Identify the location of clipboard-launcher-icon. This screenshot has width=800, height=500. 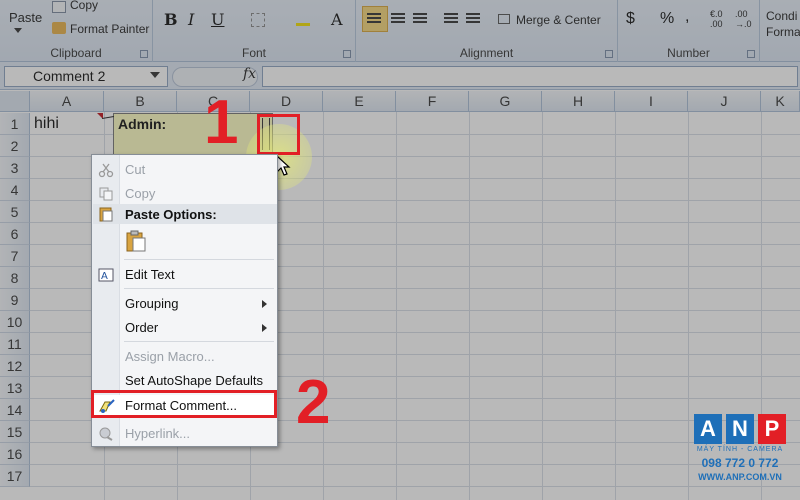
(144, 54).